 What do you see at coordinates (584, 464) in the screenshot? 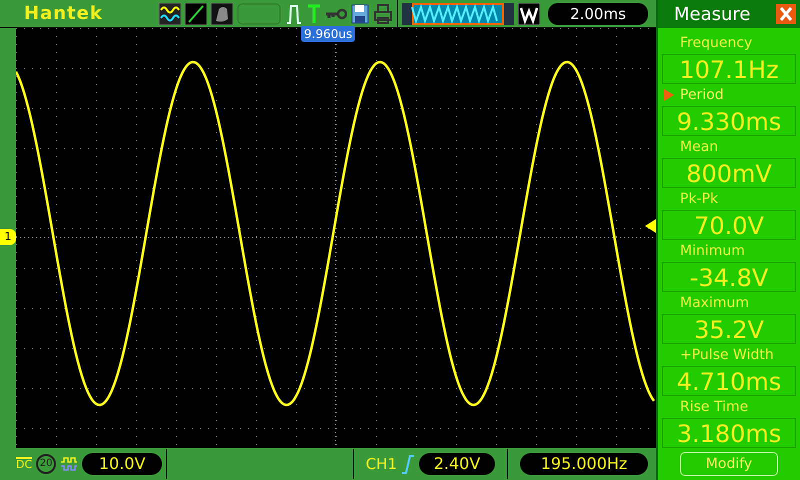
I see `frequency-readout: 195.000Hz` at bounding box center [584, 464].